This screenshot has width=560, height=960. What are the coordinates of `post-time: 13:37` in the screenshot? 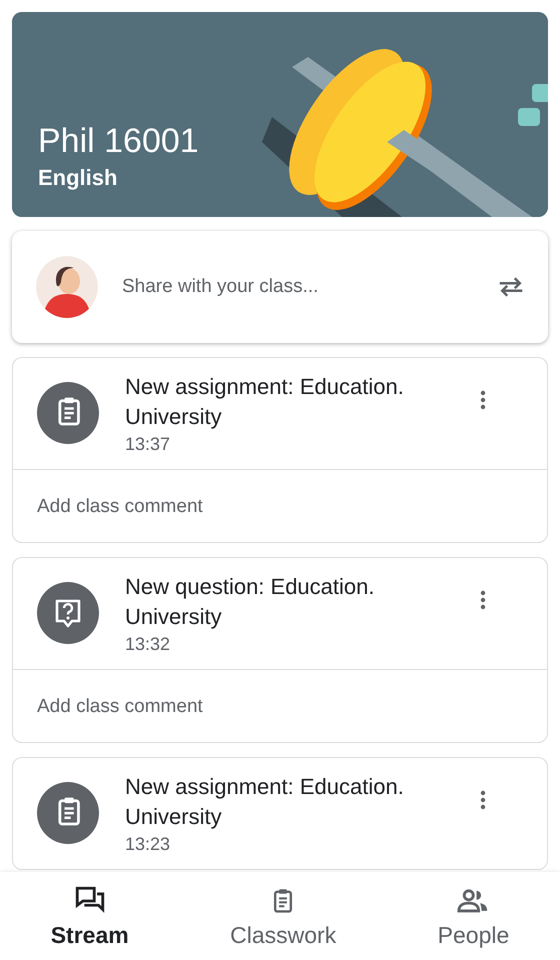 It's located at (148, 444).